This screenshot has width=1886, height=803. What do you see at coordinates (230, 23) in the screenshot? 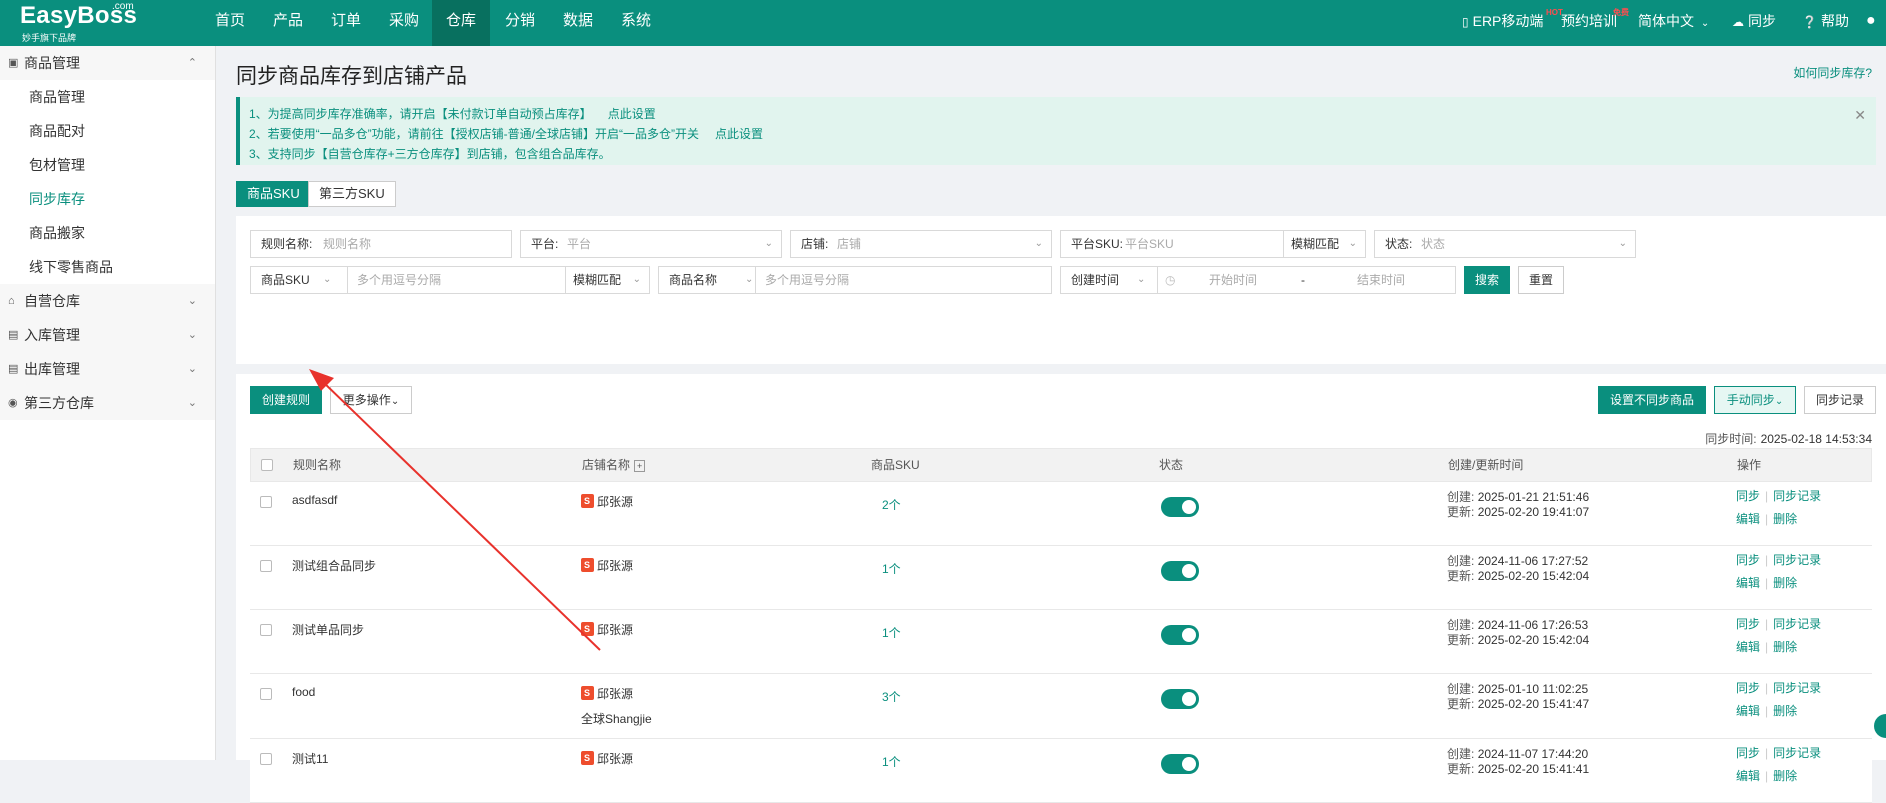
I see `nav-home: 首页` at bounding box center [230, 23].